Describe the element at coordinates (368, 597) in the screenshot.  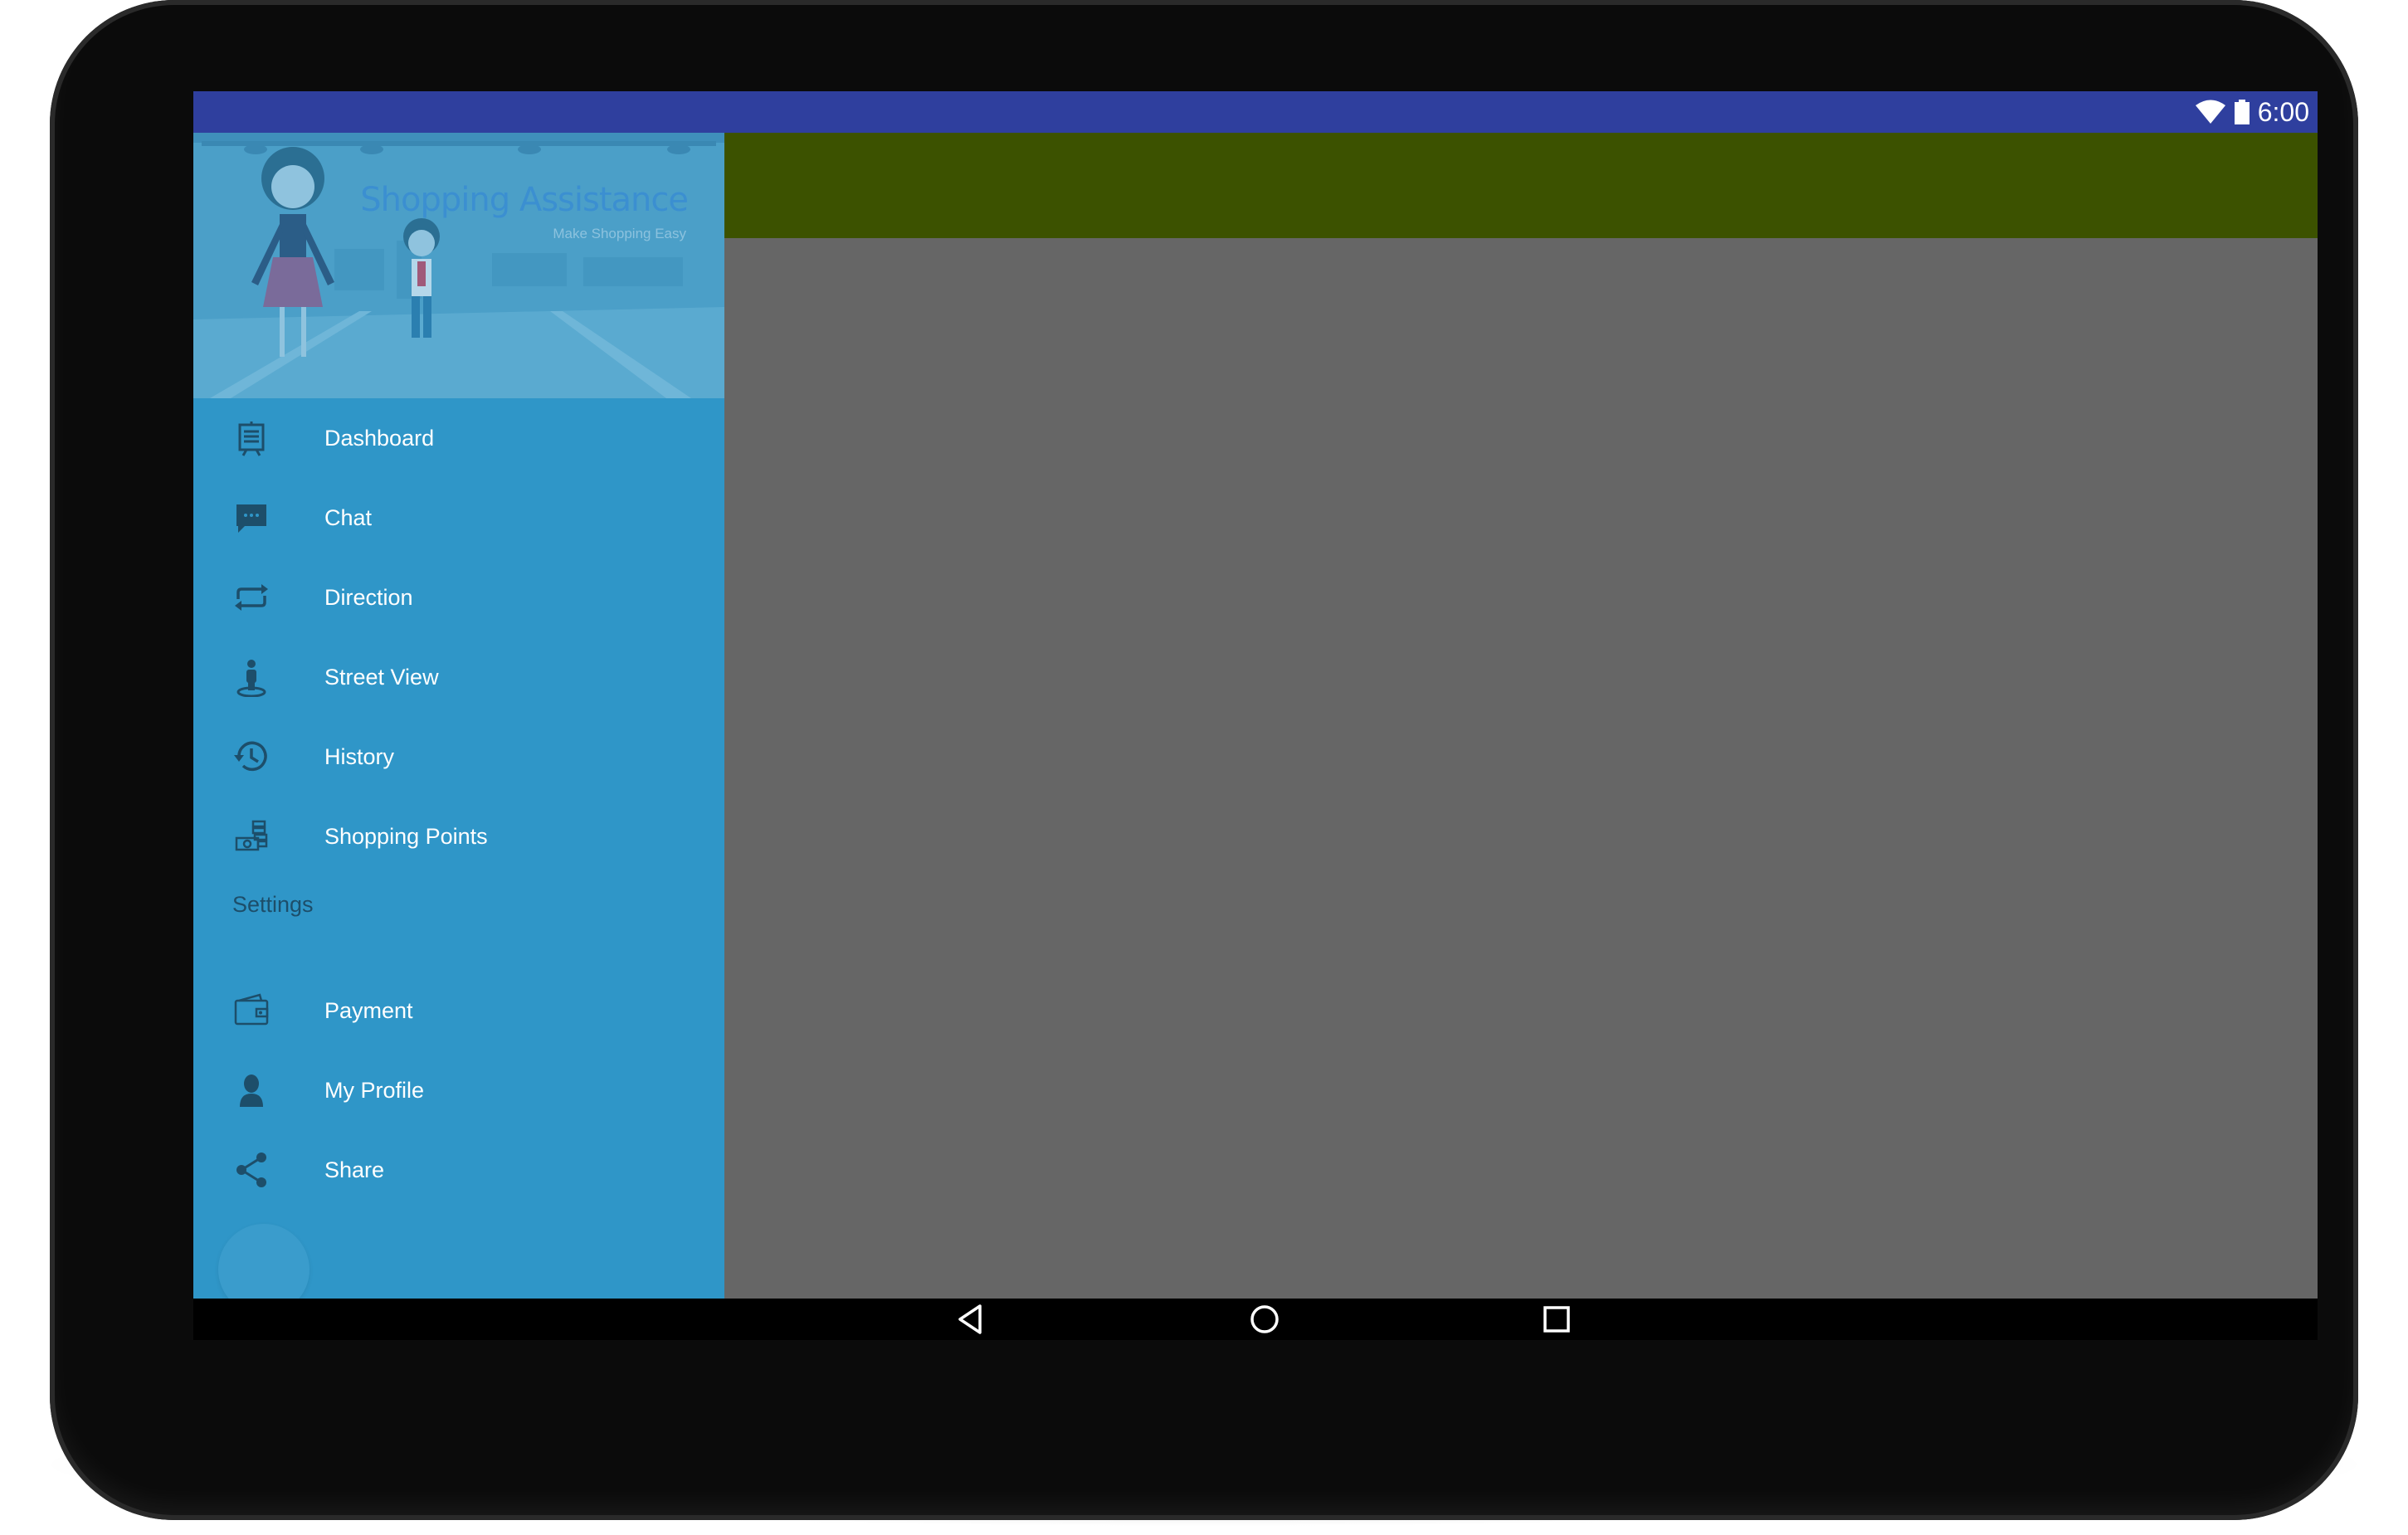
I see `menu-label-direction: Direction` at that location.